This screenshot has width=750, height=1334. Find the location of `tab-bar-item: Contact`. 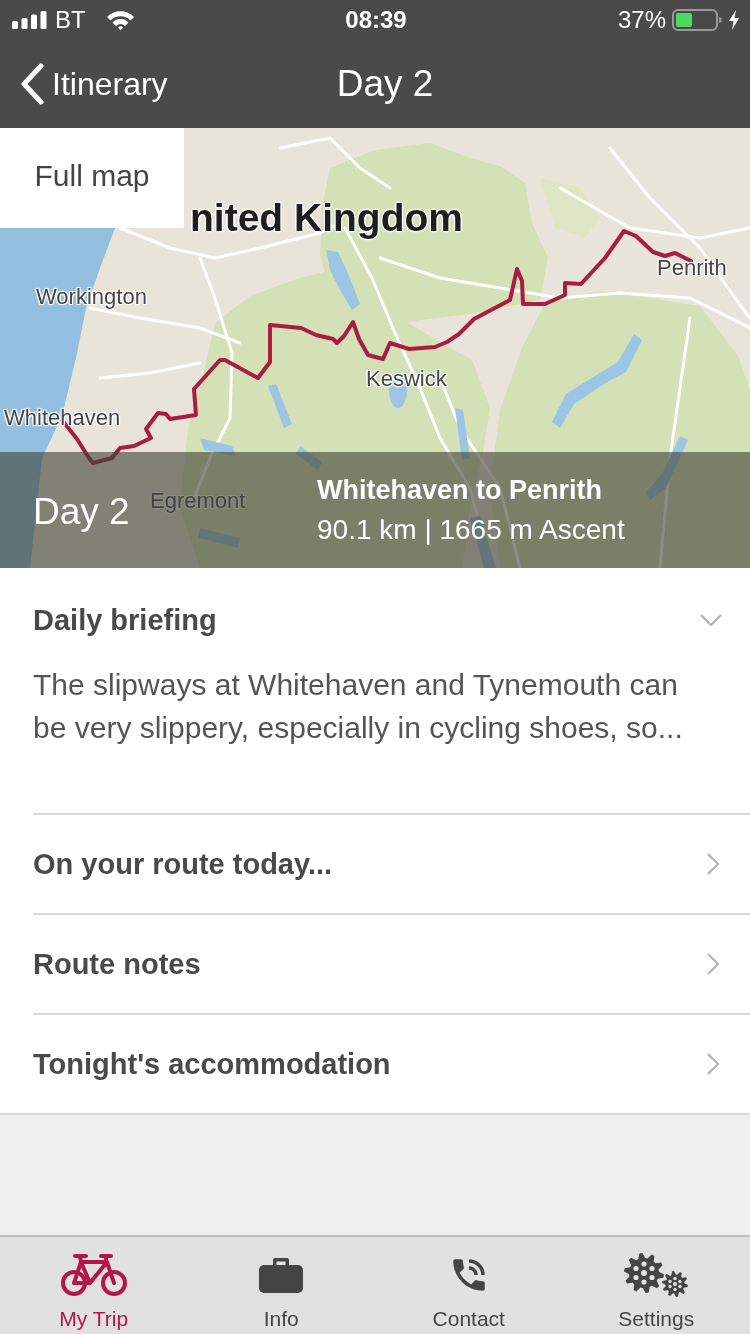

tab-bar-item: Contact is located at coordinates (469, 1285).